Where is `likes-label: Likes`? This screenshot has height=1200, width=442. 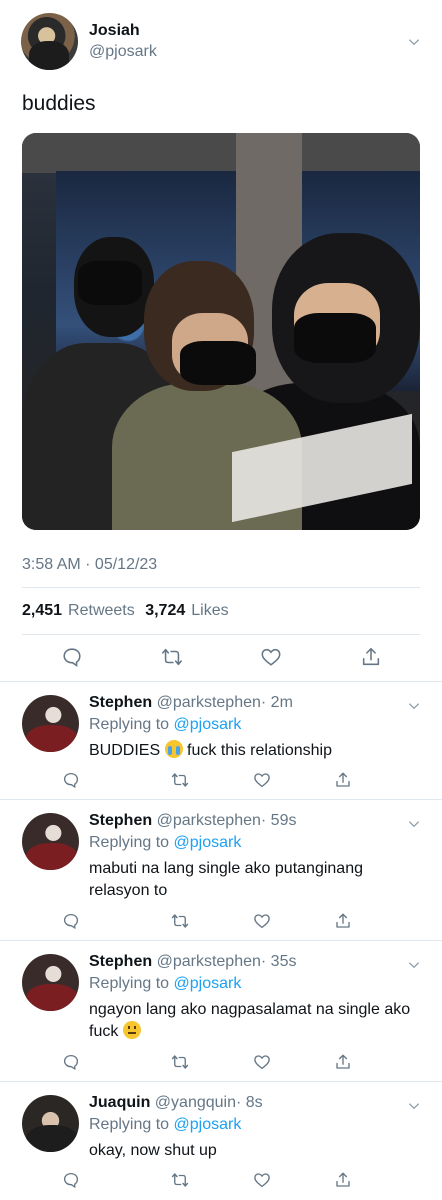 likes-label: Likes is located at coordinates (209, 610).